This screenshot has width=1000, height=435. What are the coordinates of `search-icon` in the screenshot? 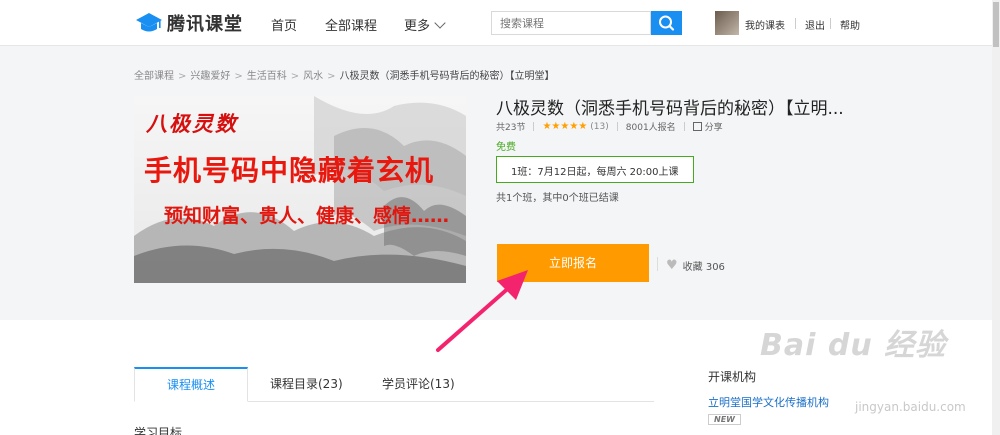 It's located at (667, 23).